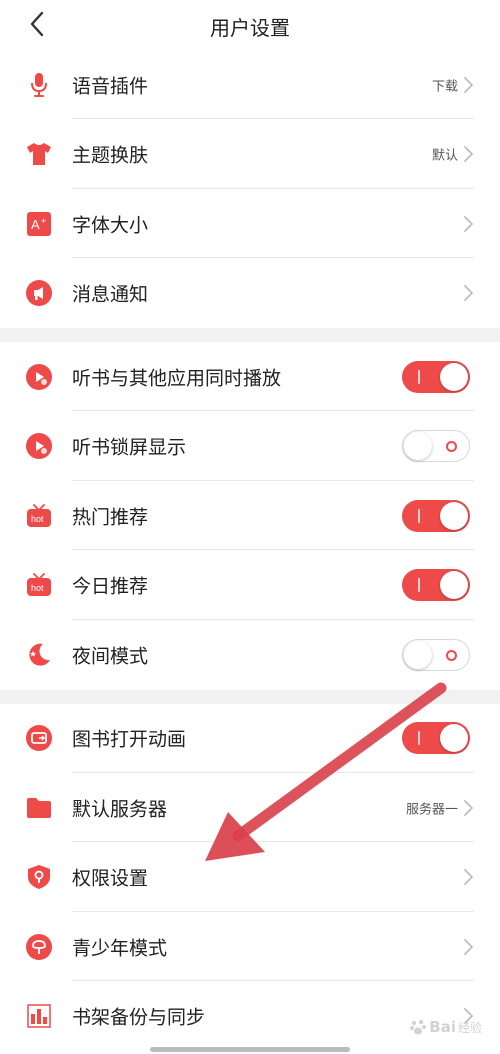 This screenshot has height=1054, width=500. What do you see at coordinates (39, 946) in the screenshot?
I see `sprout-icon` at bounding box center [39, 946].